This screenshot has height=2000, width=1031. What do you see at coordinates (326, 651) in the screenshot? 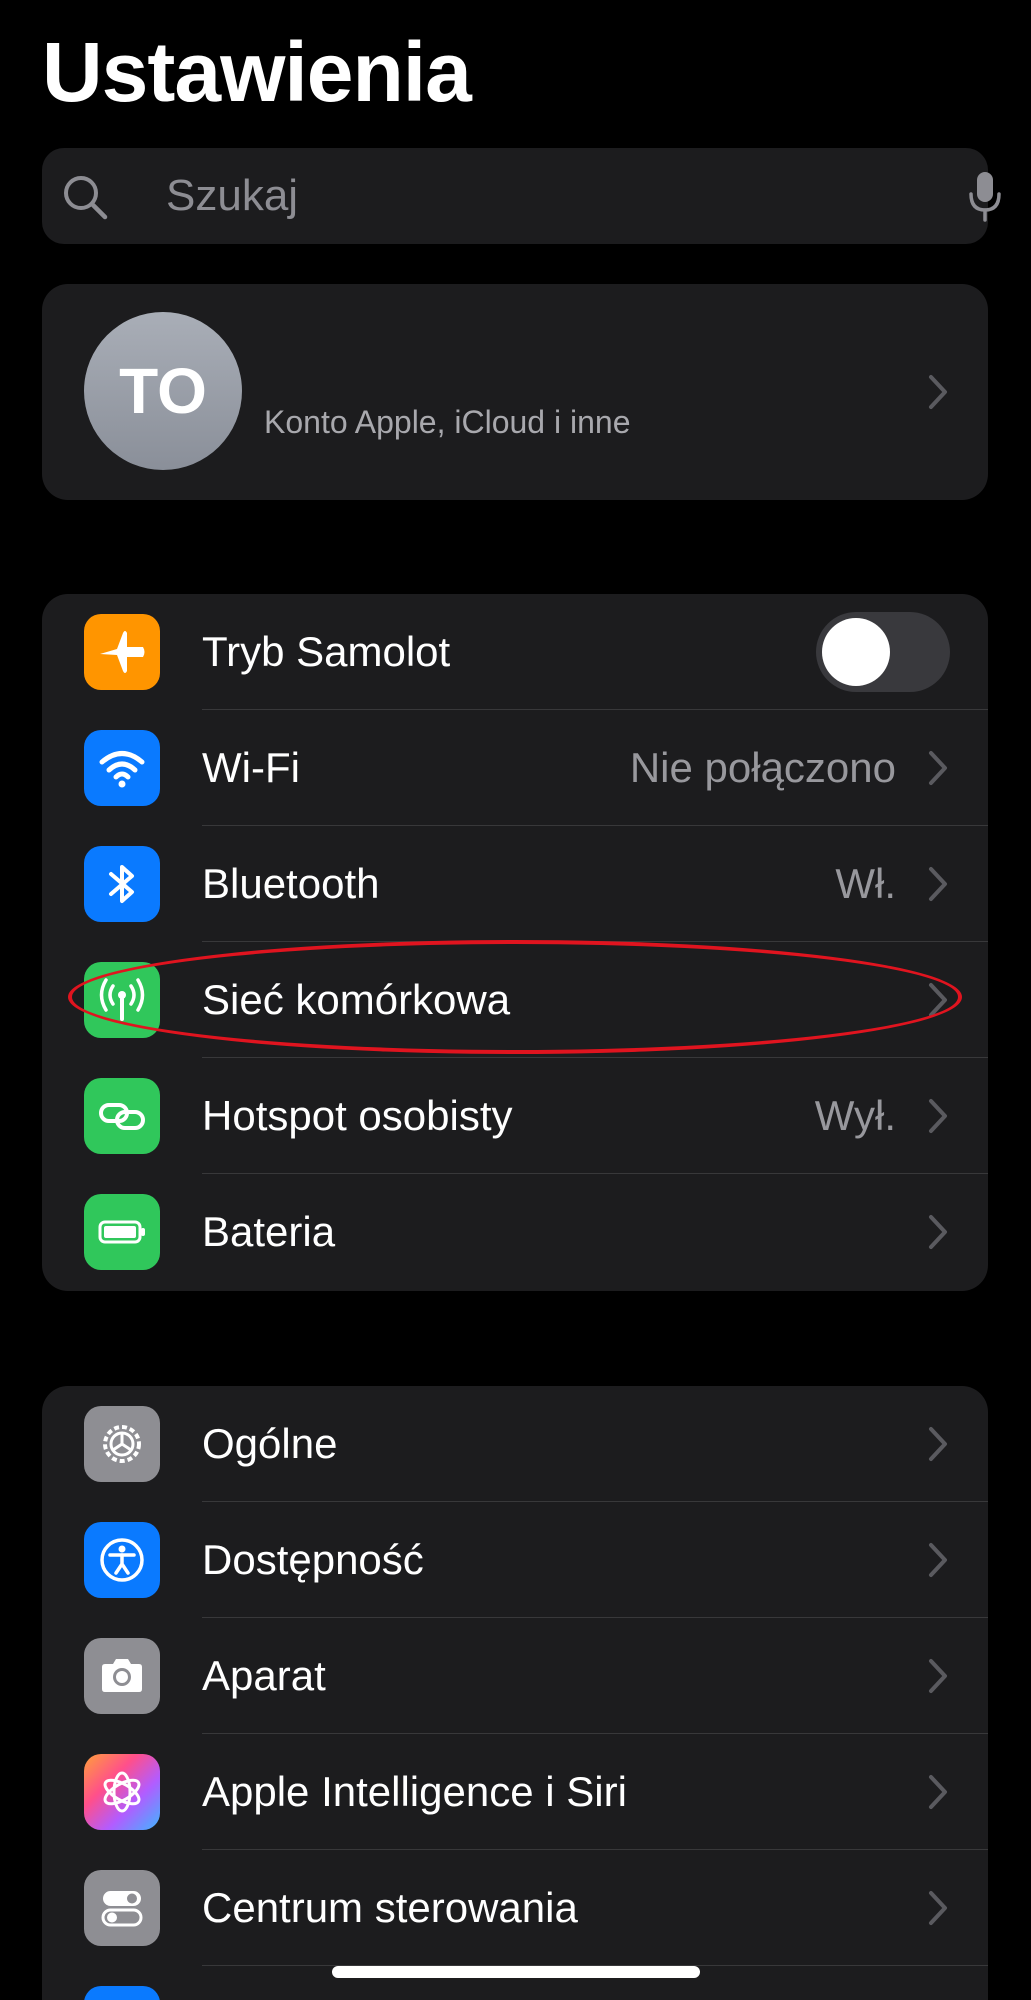
I see `row-label: Tryb Samolot` at bounding box center [326, 651].